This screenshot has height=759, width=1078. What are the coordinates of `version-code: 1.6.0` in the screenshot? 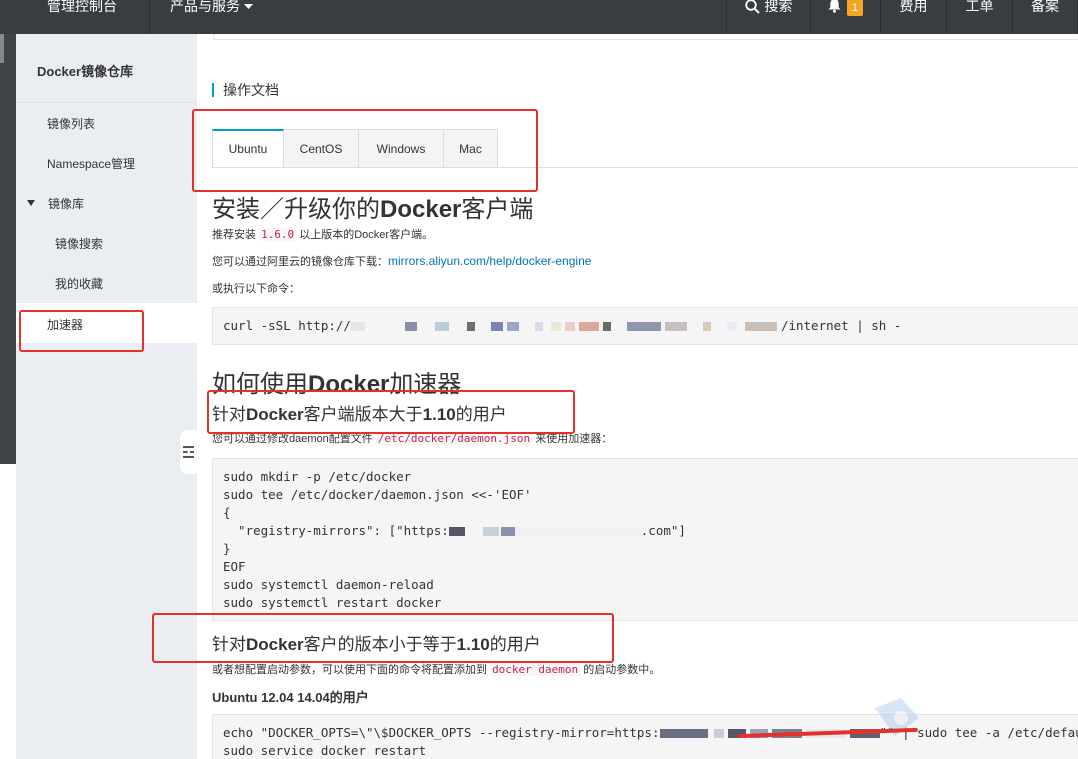 It's located at (278, 234).